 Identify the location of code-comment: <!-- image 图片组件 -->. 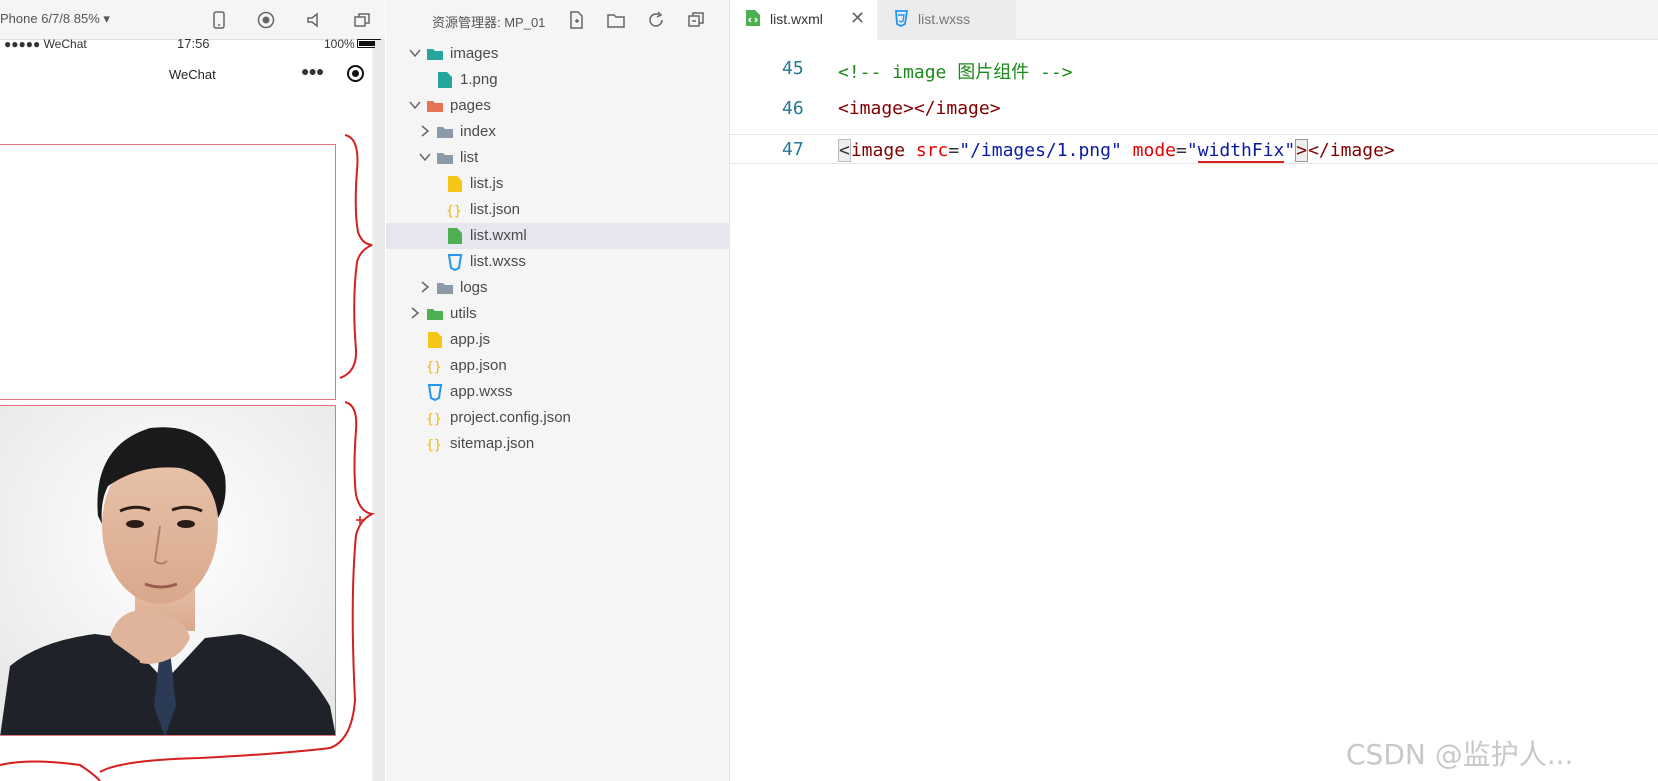
(955, 72).